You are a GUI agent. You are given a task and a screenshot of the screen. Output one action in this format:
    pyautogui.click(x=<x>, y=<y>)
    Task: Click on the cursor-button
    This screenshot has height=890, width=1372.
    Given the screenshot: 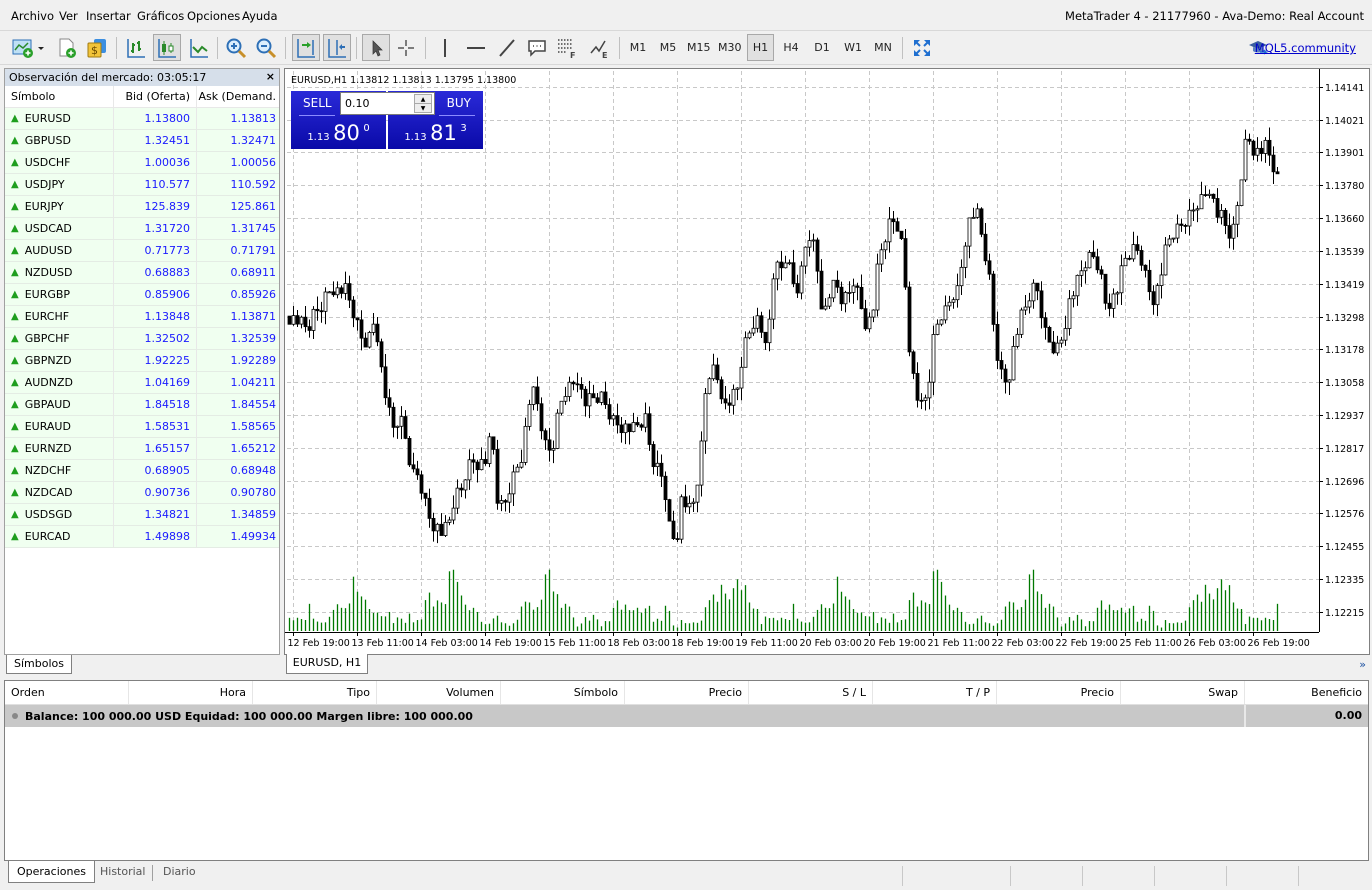 What is the action you would take?
    pyautogui.click(x=376, y=47)
    